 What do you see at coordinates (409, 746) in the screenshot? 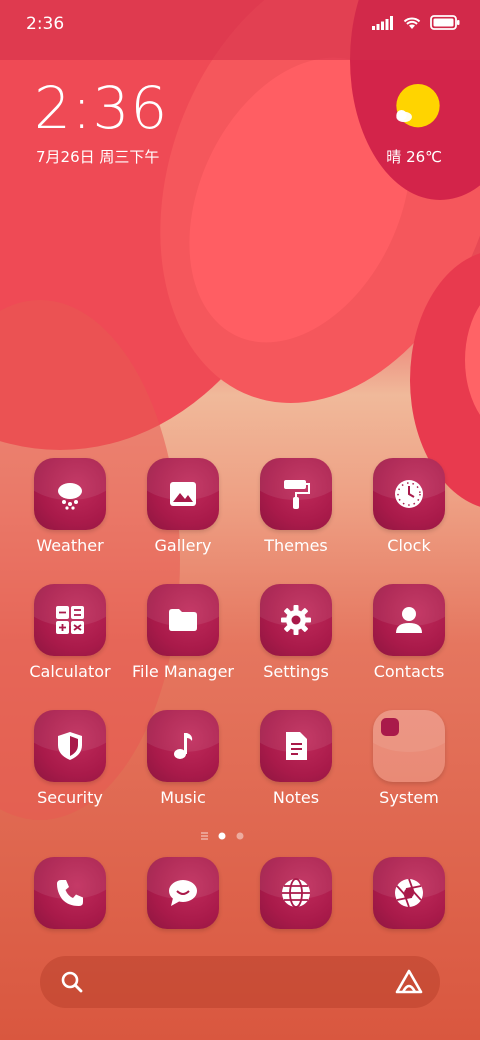
I see `folder-tile` at bounding box center [409, 746].